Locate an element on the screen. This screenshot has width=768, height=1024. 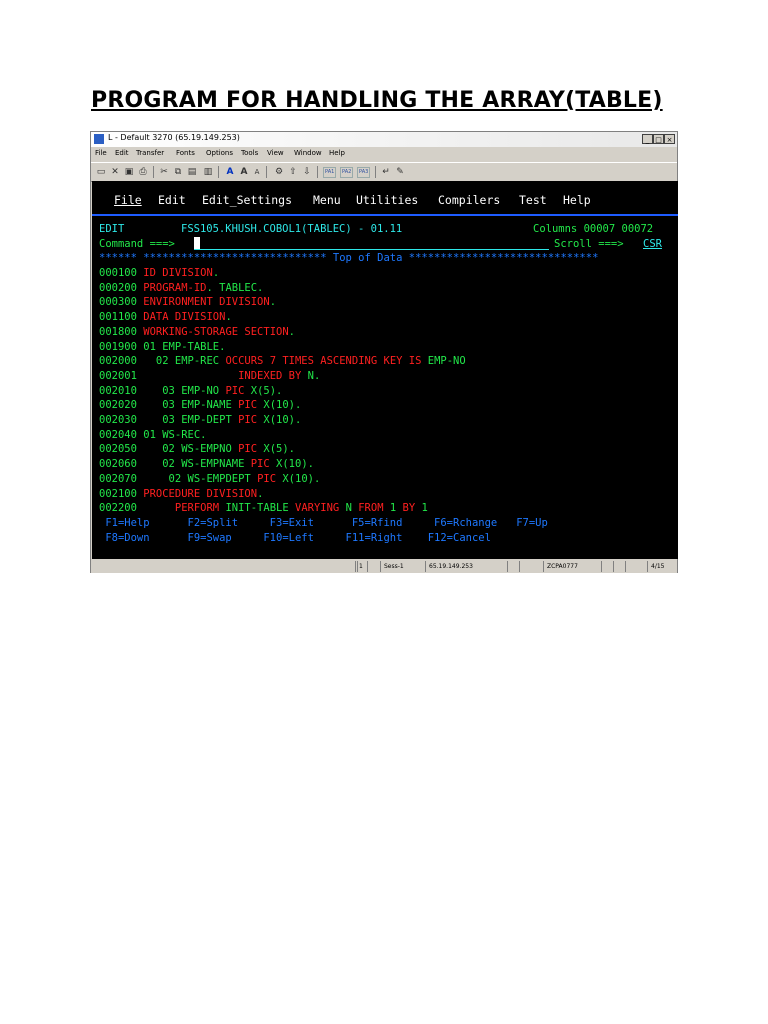
receive-file-icon: ⇩ is located at coordinates (307, 172).